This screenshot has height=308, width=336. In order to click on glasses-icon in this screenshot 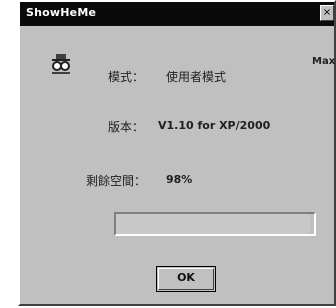, I will do `click(61, 64)`.